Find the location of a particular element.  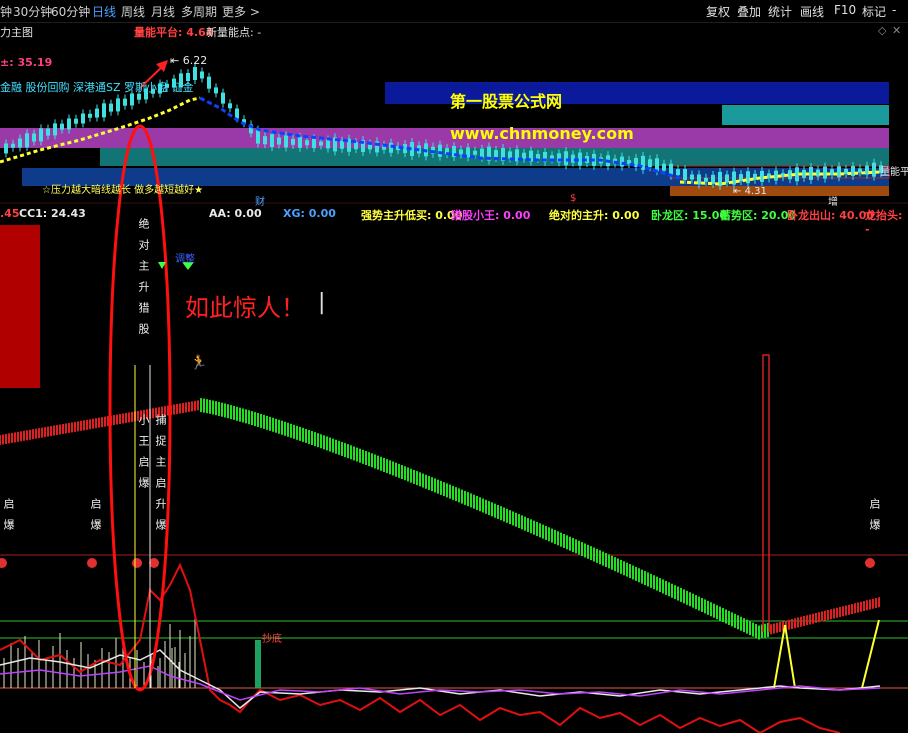

minimize-button: - is located at coordinates (894, 10).